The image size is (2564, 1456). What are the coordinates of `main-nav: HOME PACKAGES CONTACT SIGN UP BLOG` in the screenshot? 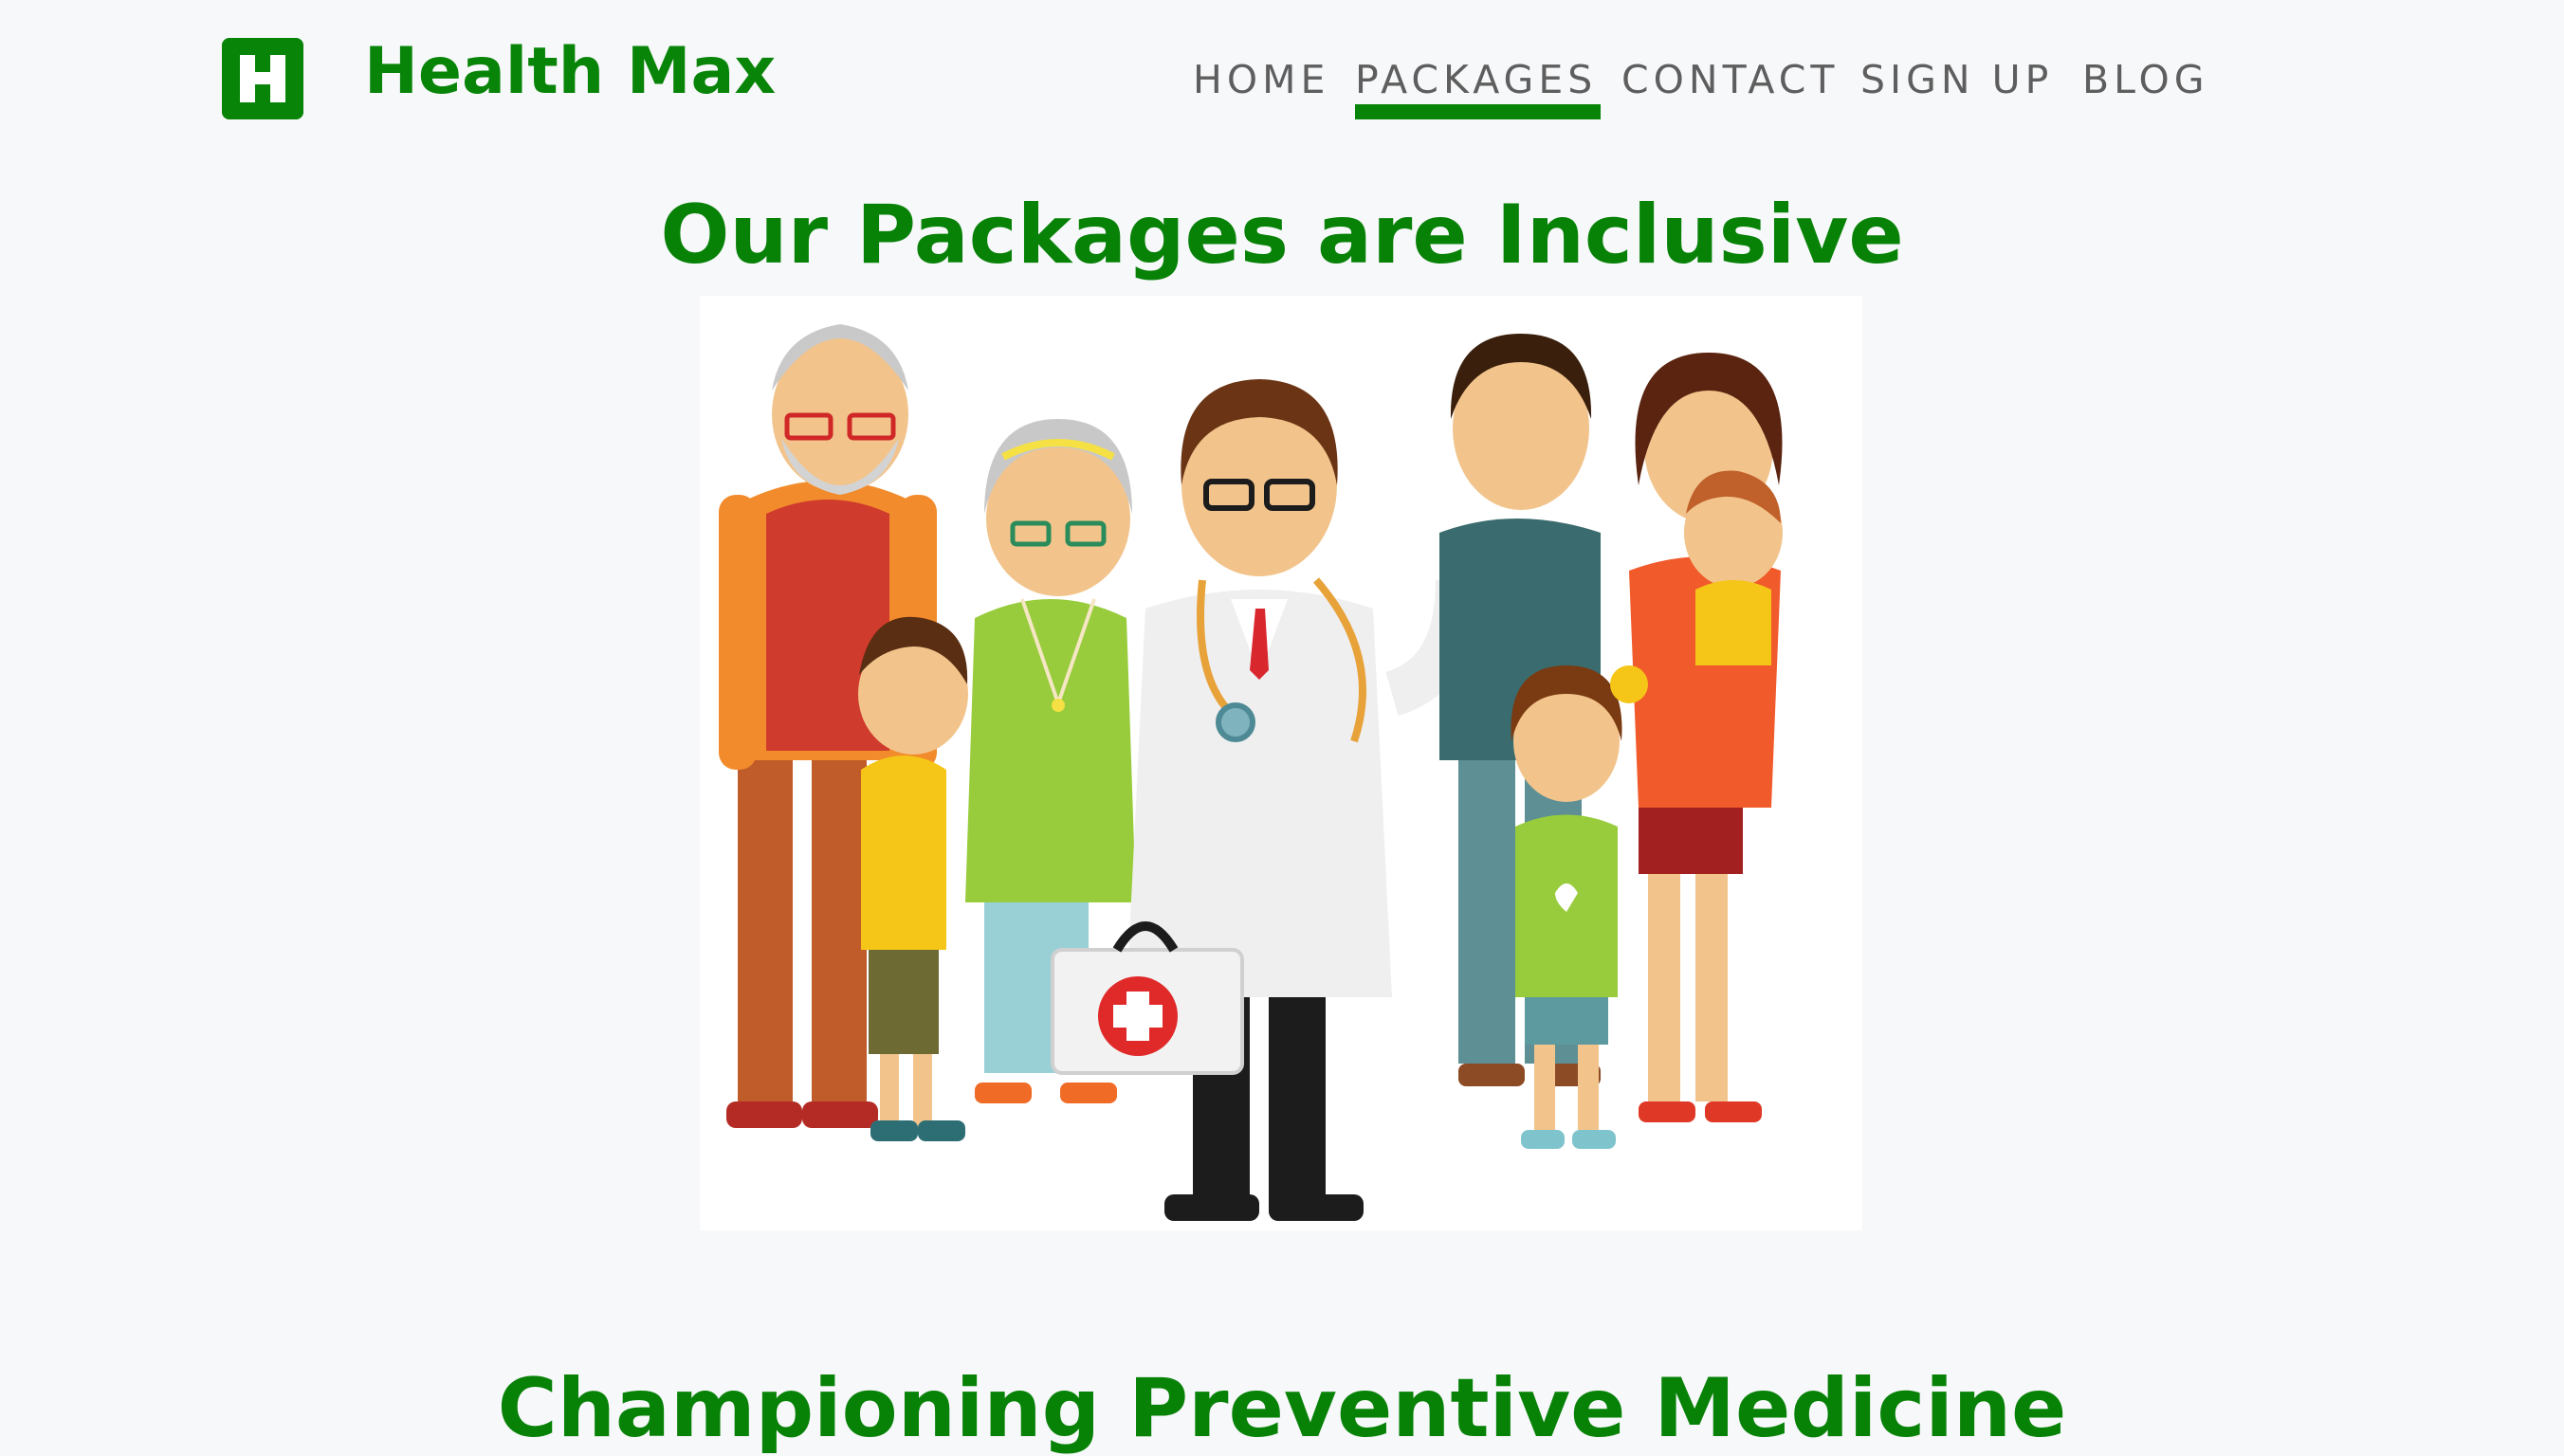 It's located at (1714, 91).